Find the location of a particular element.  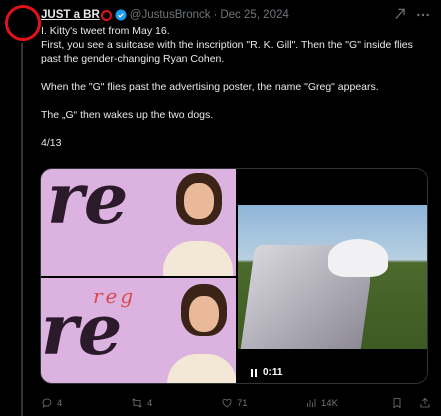

share-button is located at coordinates (425, 403).